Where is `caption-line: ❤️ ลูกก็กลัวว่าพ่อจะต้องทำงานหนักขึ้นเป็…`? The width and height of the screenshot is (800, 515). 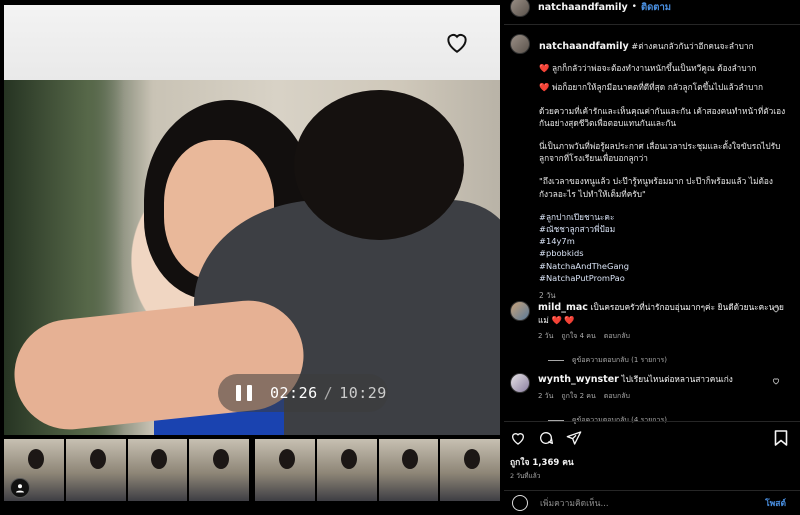 caption-line: ❤️ ลูกก็กลัวว่าพ่อจะต้องทำงานหนักขึ้นเป็… is located at coordinates (648, 68).